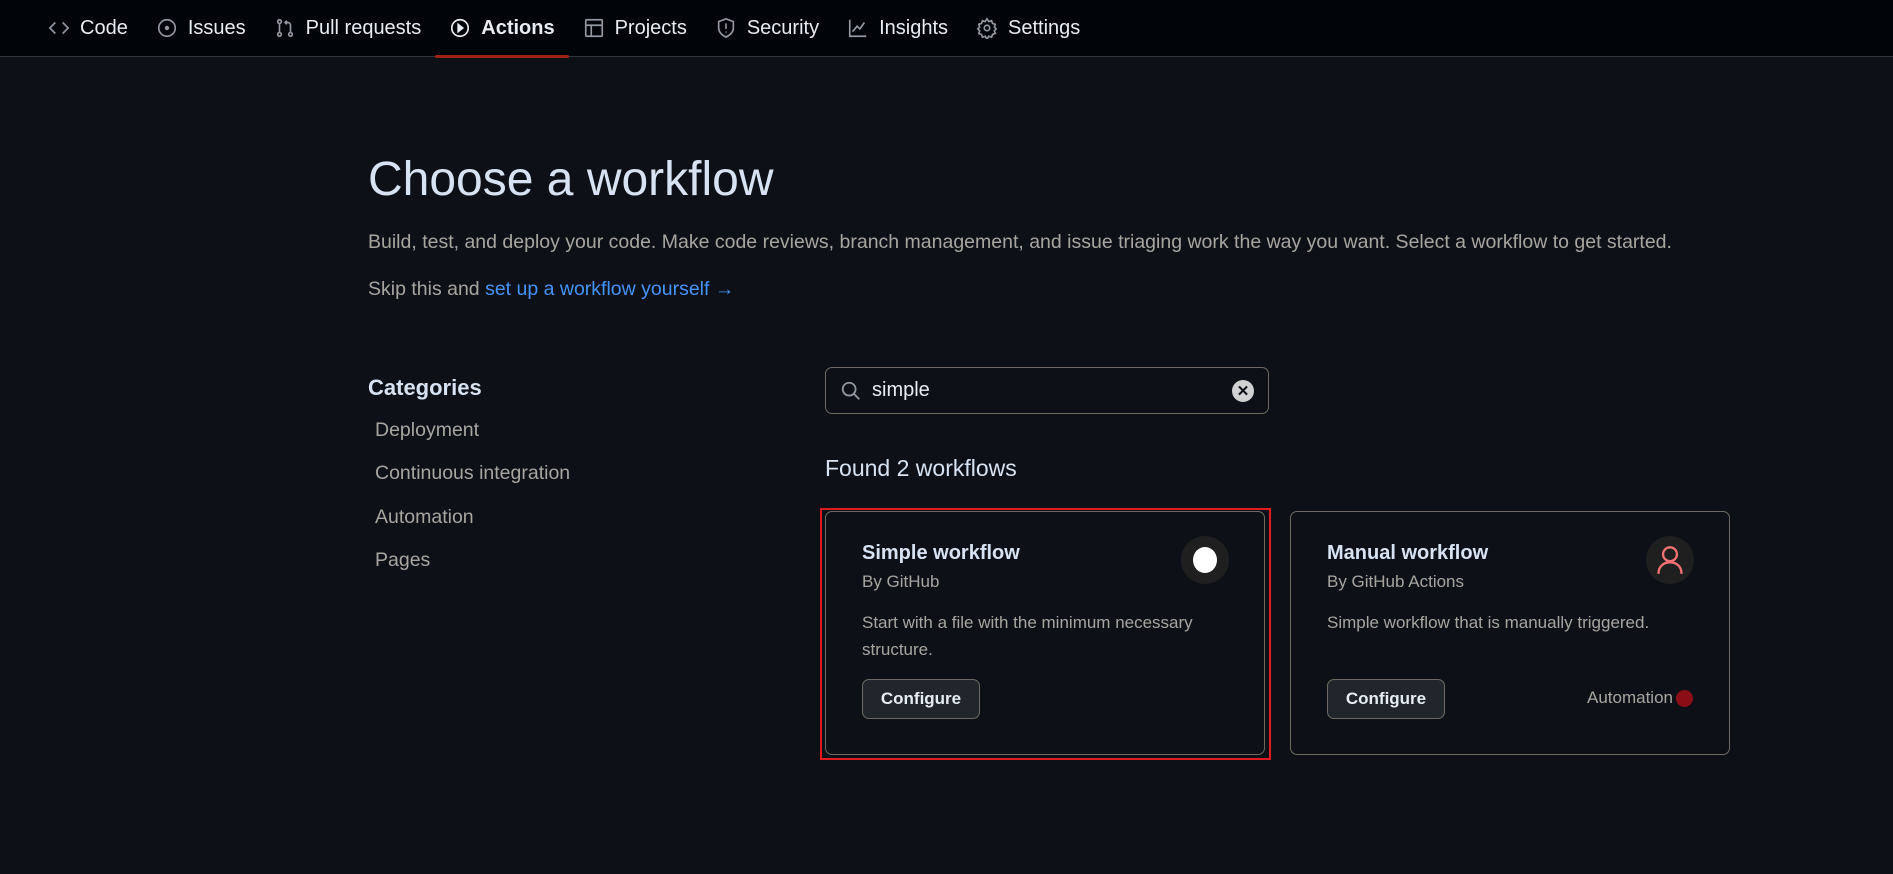 This screenshot has height=874, width=1893. I want to click on category-automation: Automation, so click(424, 517).